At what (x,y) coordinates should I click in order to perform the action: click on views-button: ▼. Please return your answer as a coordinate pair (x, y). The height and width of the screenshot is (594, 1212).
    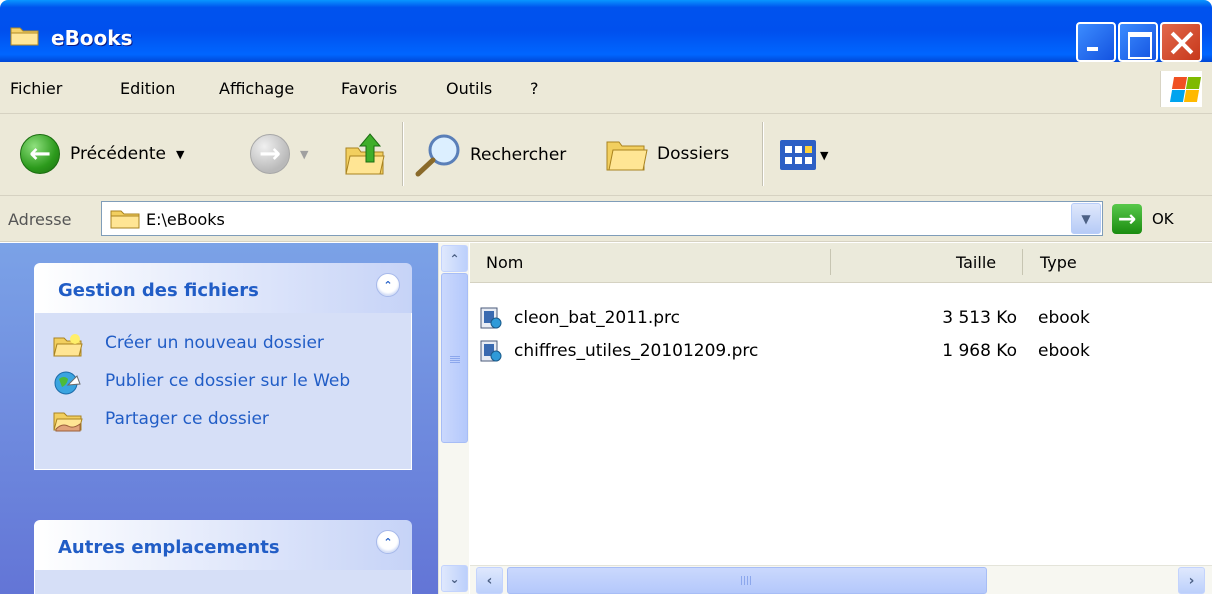
    Looking at the image, I should click on (803, 155).